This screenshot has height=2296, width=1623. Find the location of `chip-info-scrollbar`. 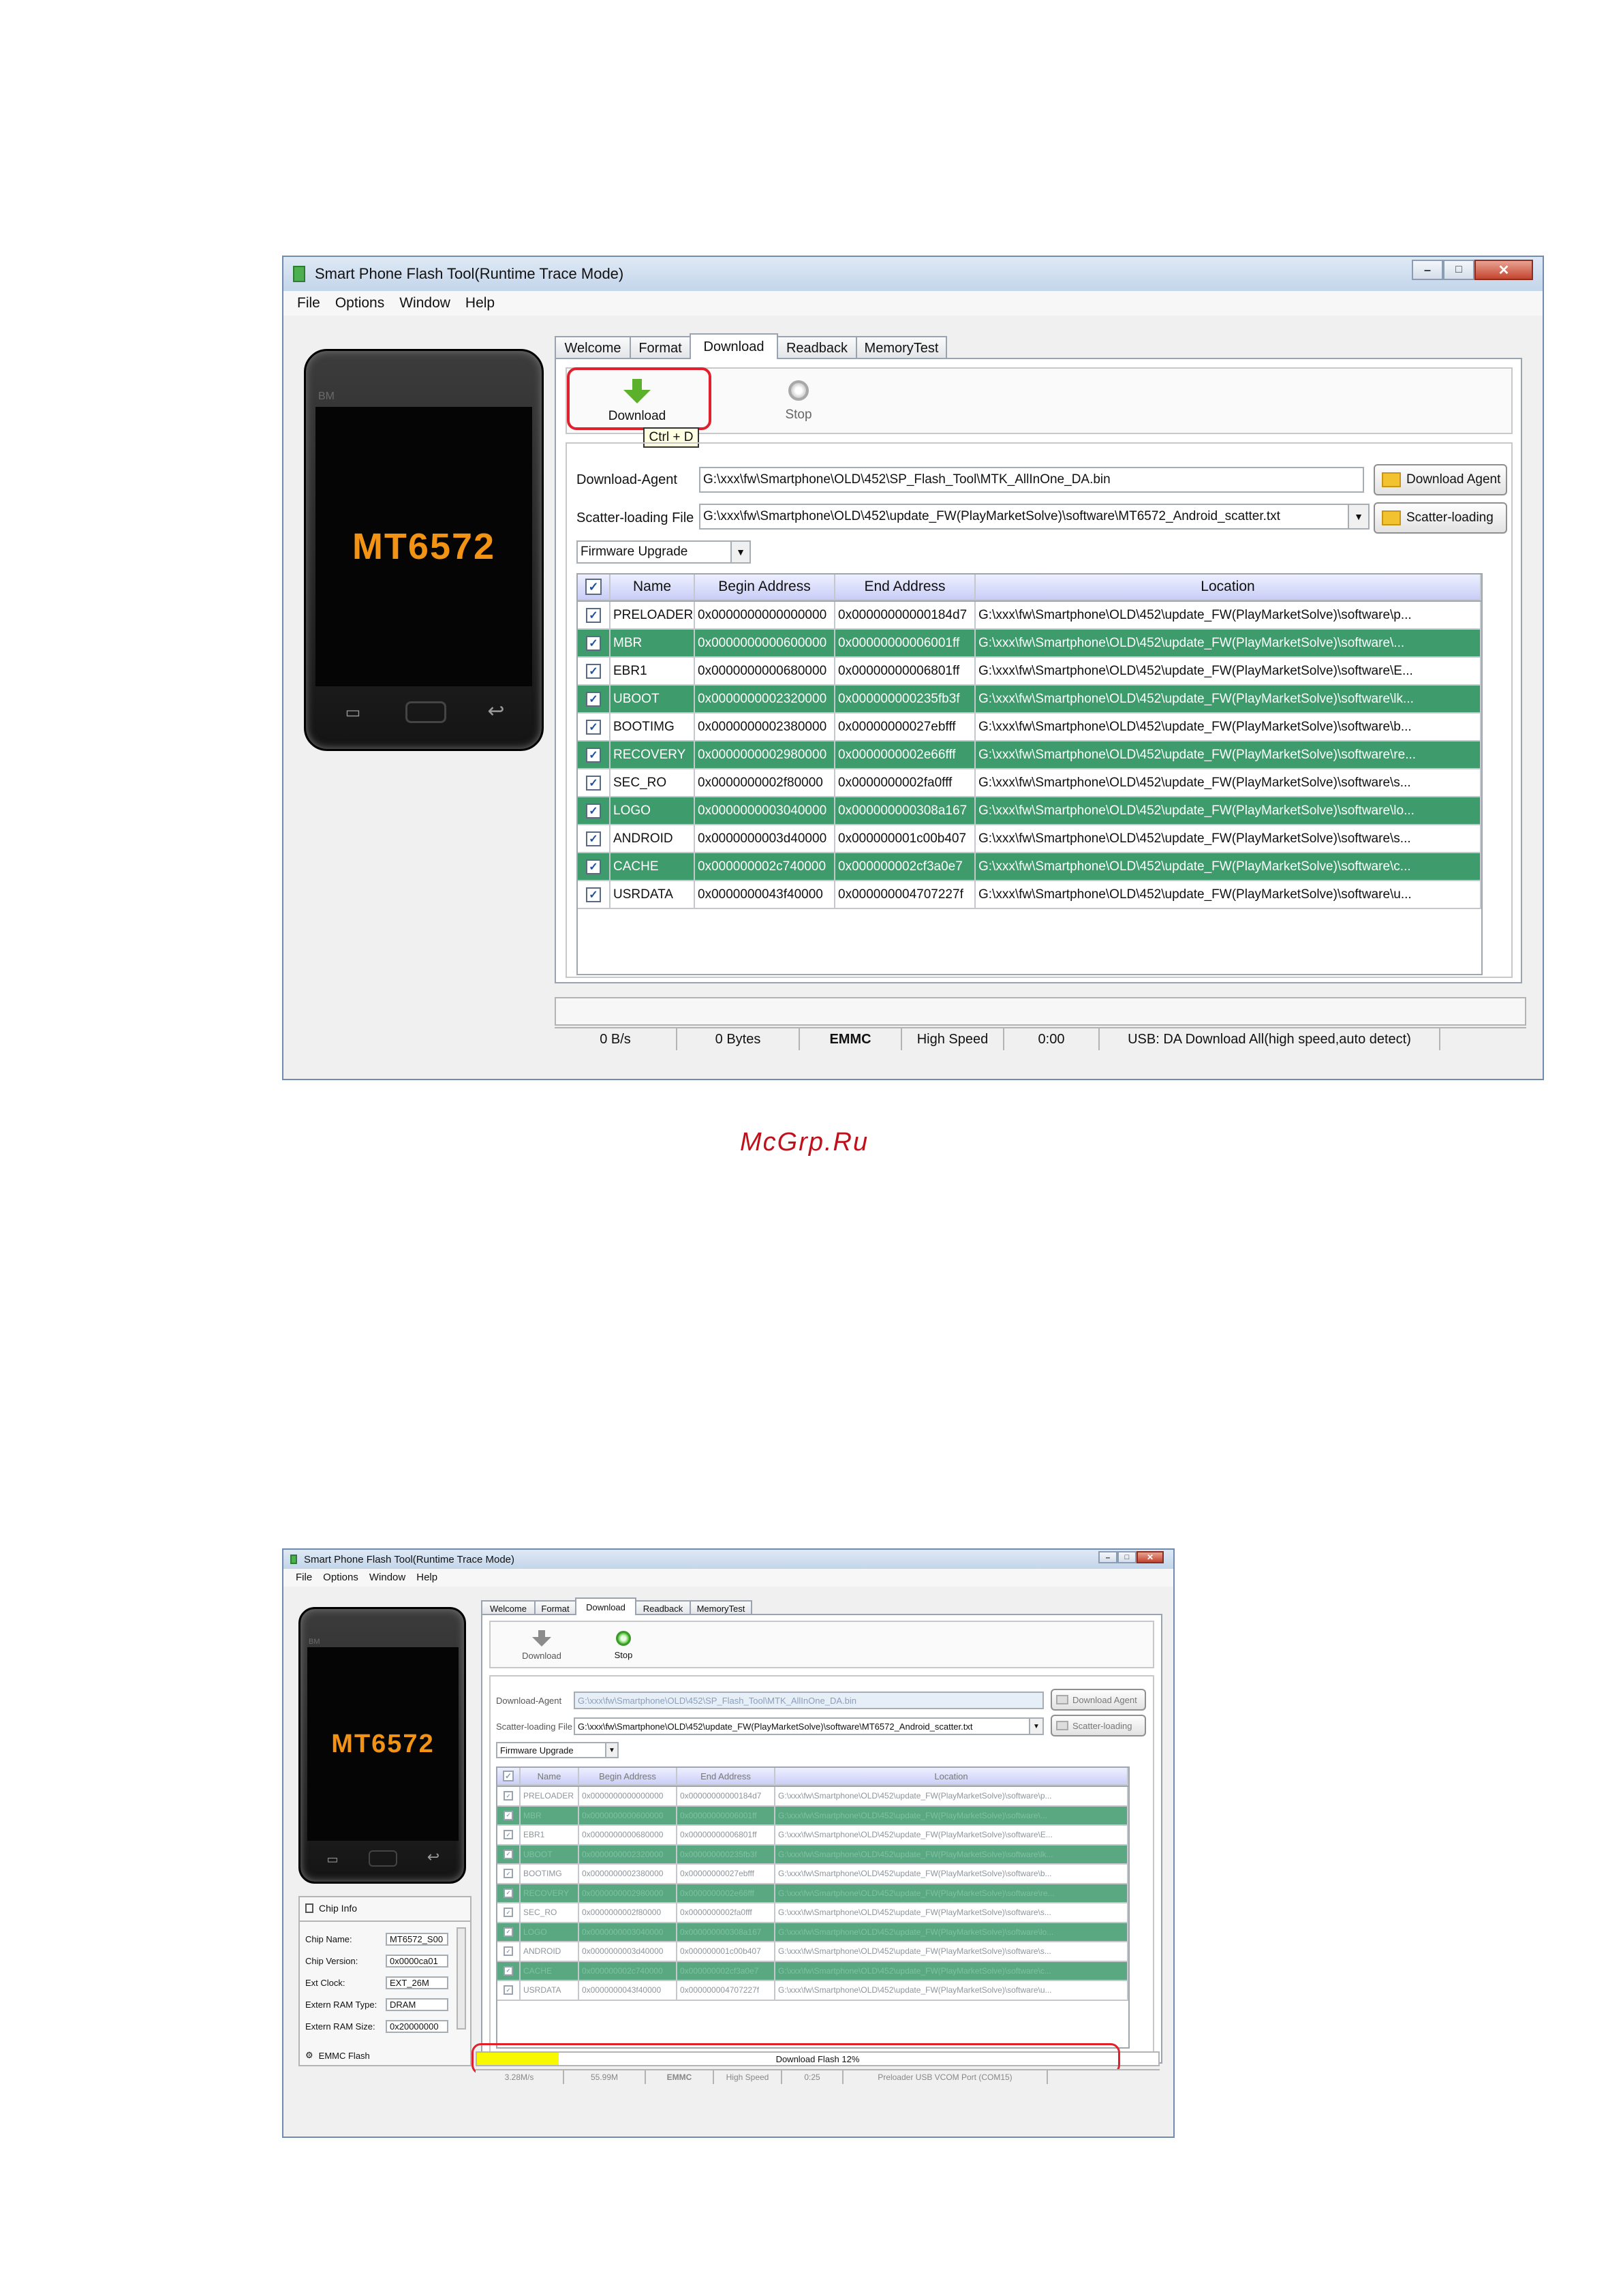

chip-info-scrollbar is located at coordinates (461, 1978).